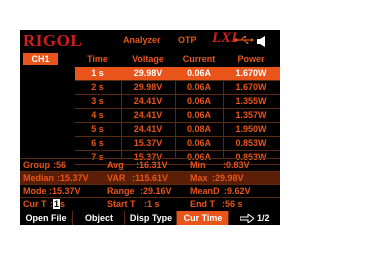 The image size is (375, 260). Describe the element at coordinates (251, 129) in the screenshot. I see `power-cell: 1.950W` at that location.